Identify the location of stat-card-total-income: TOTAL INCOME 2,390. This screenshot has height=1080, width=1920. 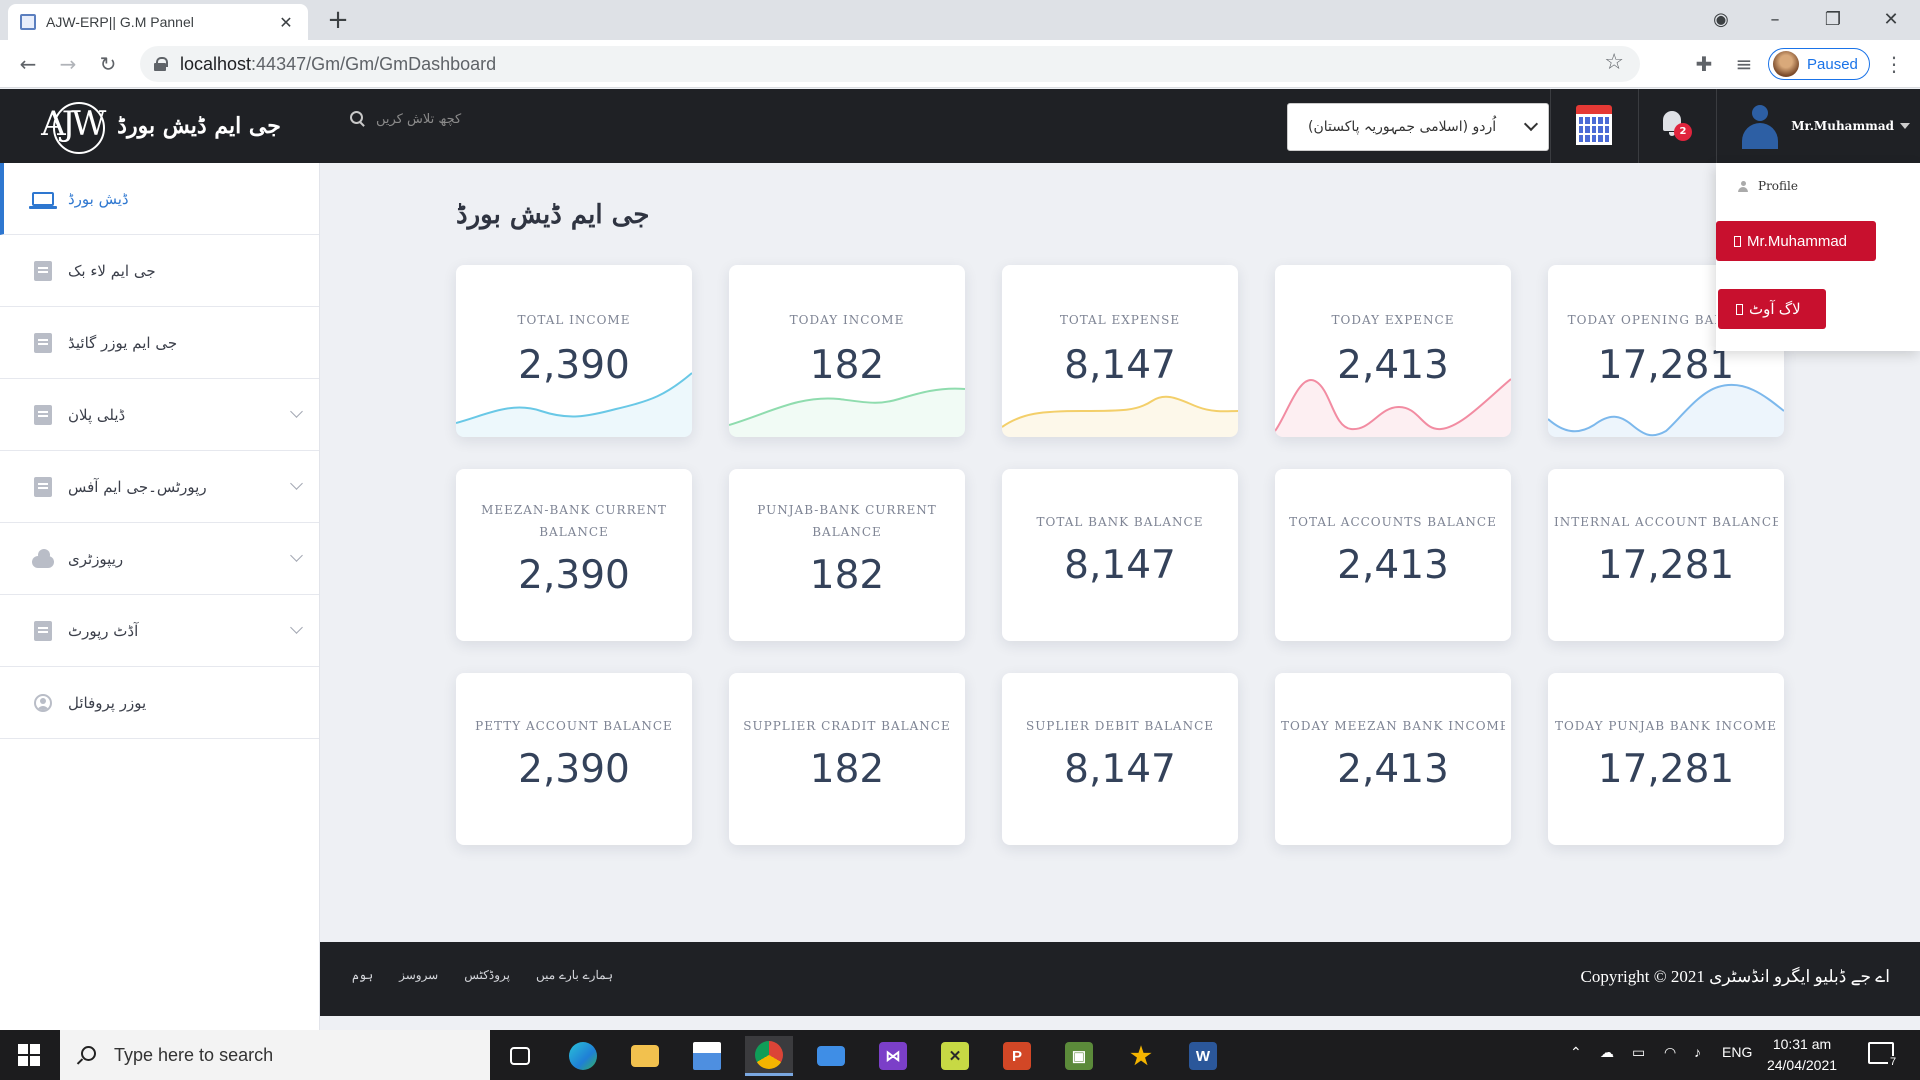
(574, 351).